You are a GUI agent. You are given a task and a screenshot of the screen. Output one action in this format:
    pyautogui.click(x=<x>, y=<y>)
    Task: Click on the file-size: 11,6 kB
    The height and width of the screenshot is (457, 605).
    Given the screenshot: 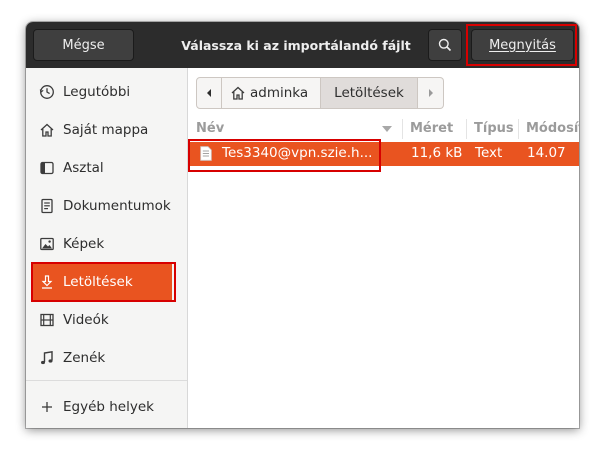 What is the action you would take?
    pyautogui.click(x=437, y=153)
    